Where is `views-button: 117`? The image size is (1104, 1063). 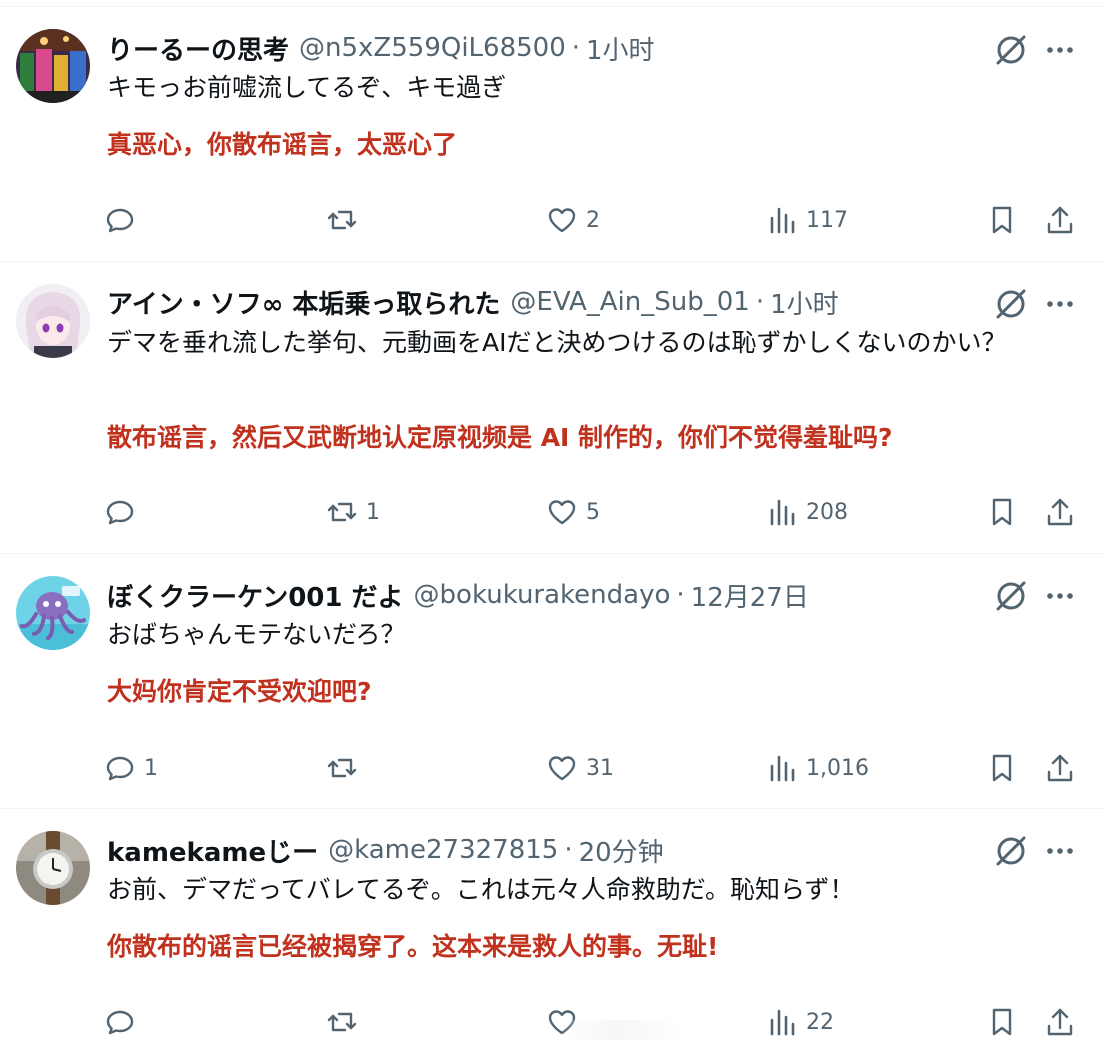
views-button: 117 is located at coordinates (807, 220).